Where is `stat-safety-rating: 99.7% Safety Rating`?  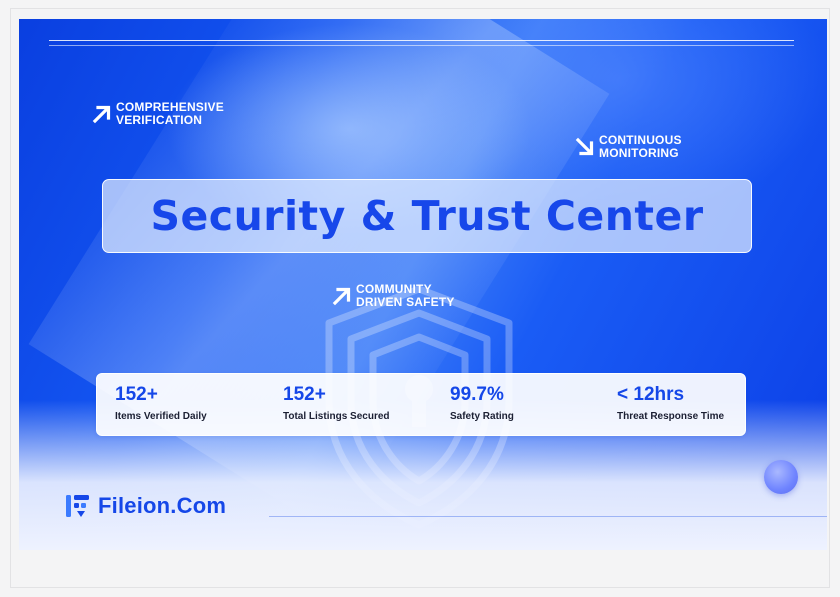 stat-safety-rating: 99.7% Safety Rating is located at coordinates (482, 403).